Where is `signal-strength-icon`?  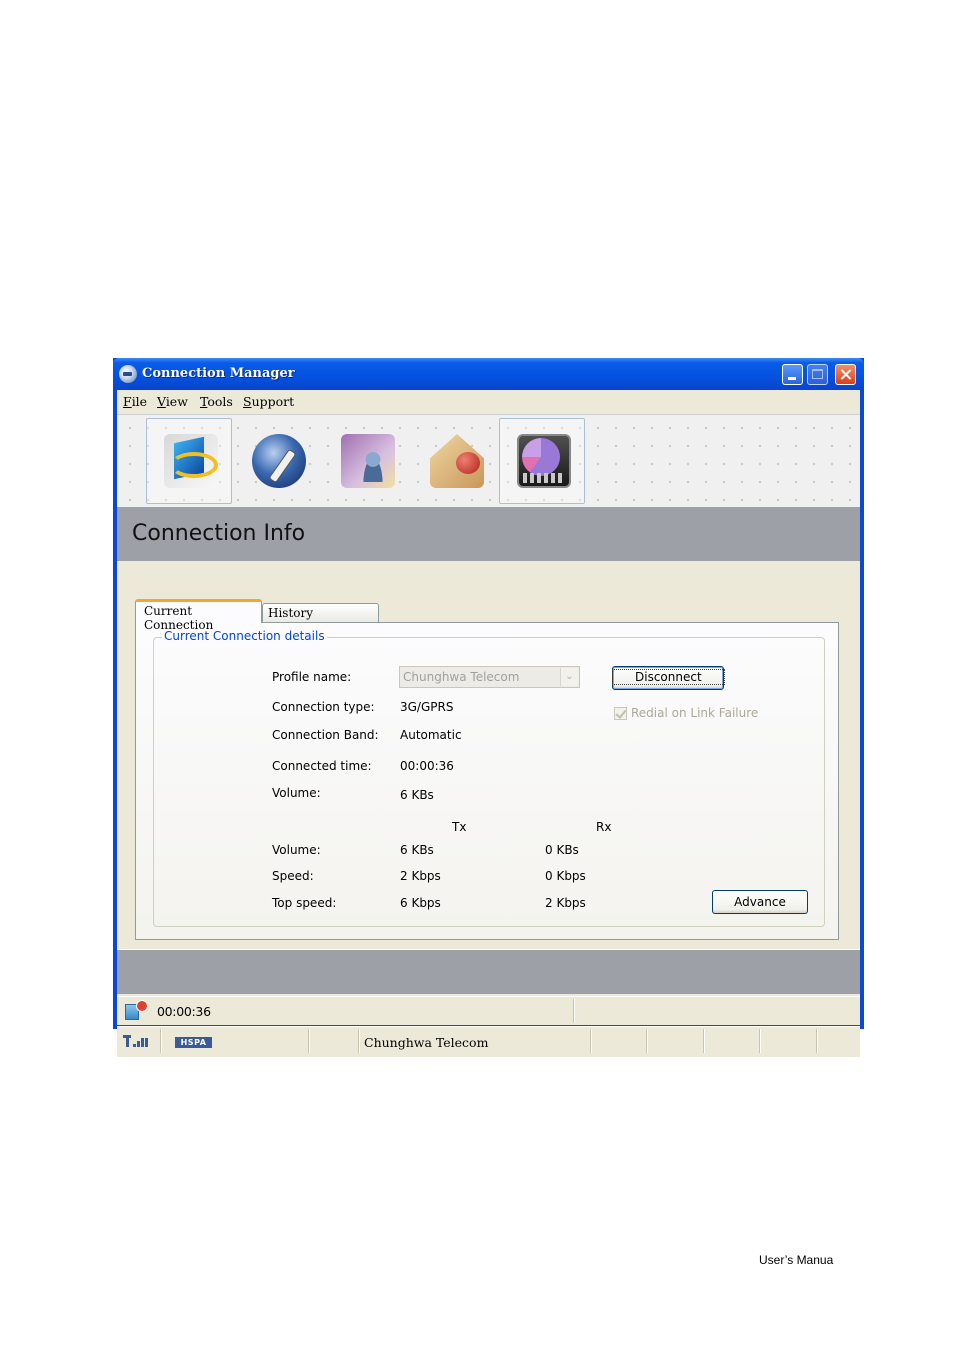
signal-strength-icon is located at coordinates (136, 1042).